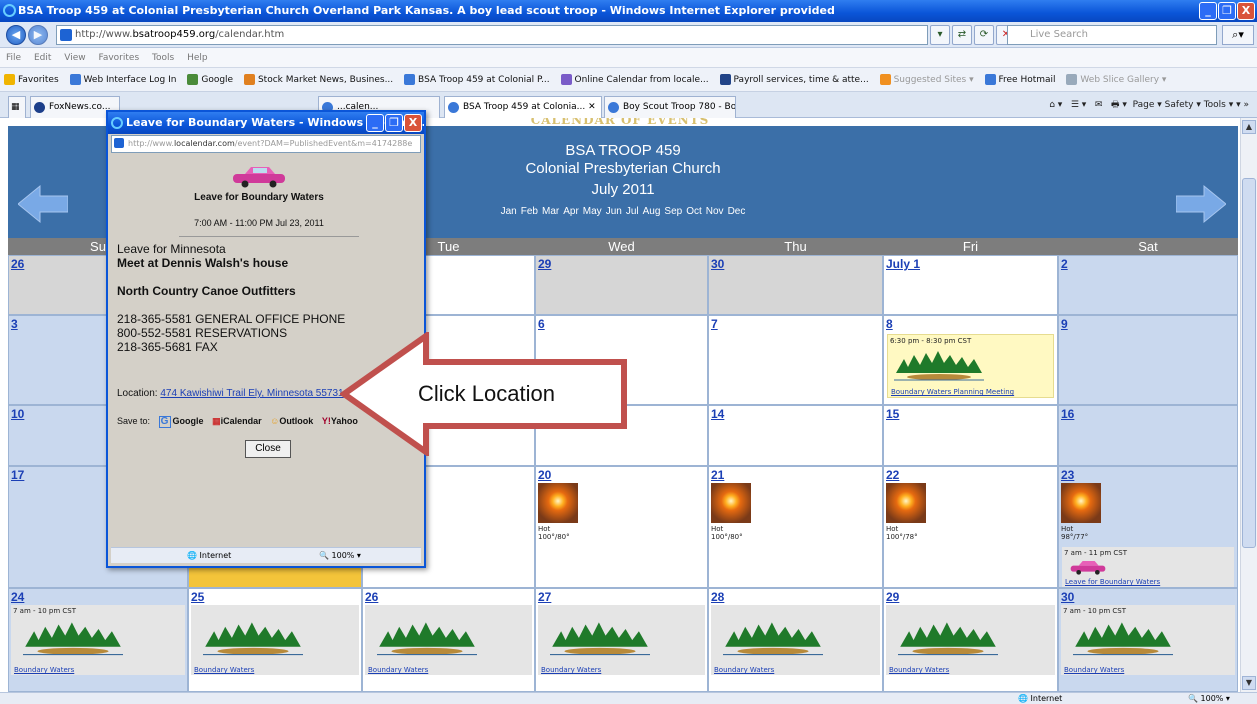 Image resolution: width=1257 pixels, height=704 pixels. What do you see at coordinates (197, 58) in the screenshot?
I see `menu-help: Help` at bounding box center [197, 58].